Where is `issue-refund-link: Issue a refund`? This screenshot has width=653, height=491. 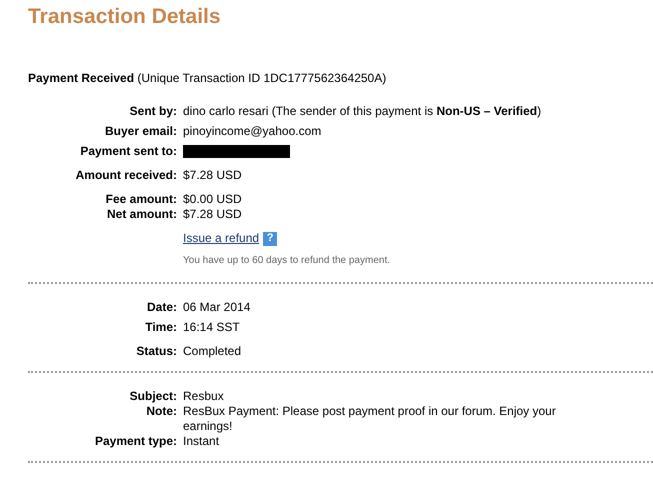 issue-refund-link: Issue a refund is located at coordinates (221, 238).